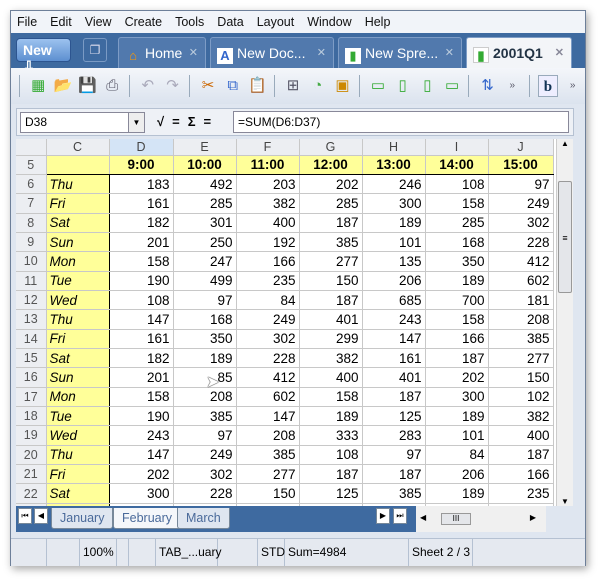 This screenshot has height=580, width=602. Describe the element at coordinates (268, 493) in the screenshot. I see `value-cell: 150` at that location.